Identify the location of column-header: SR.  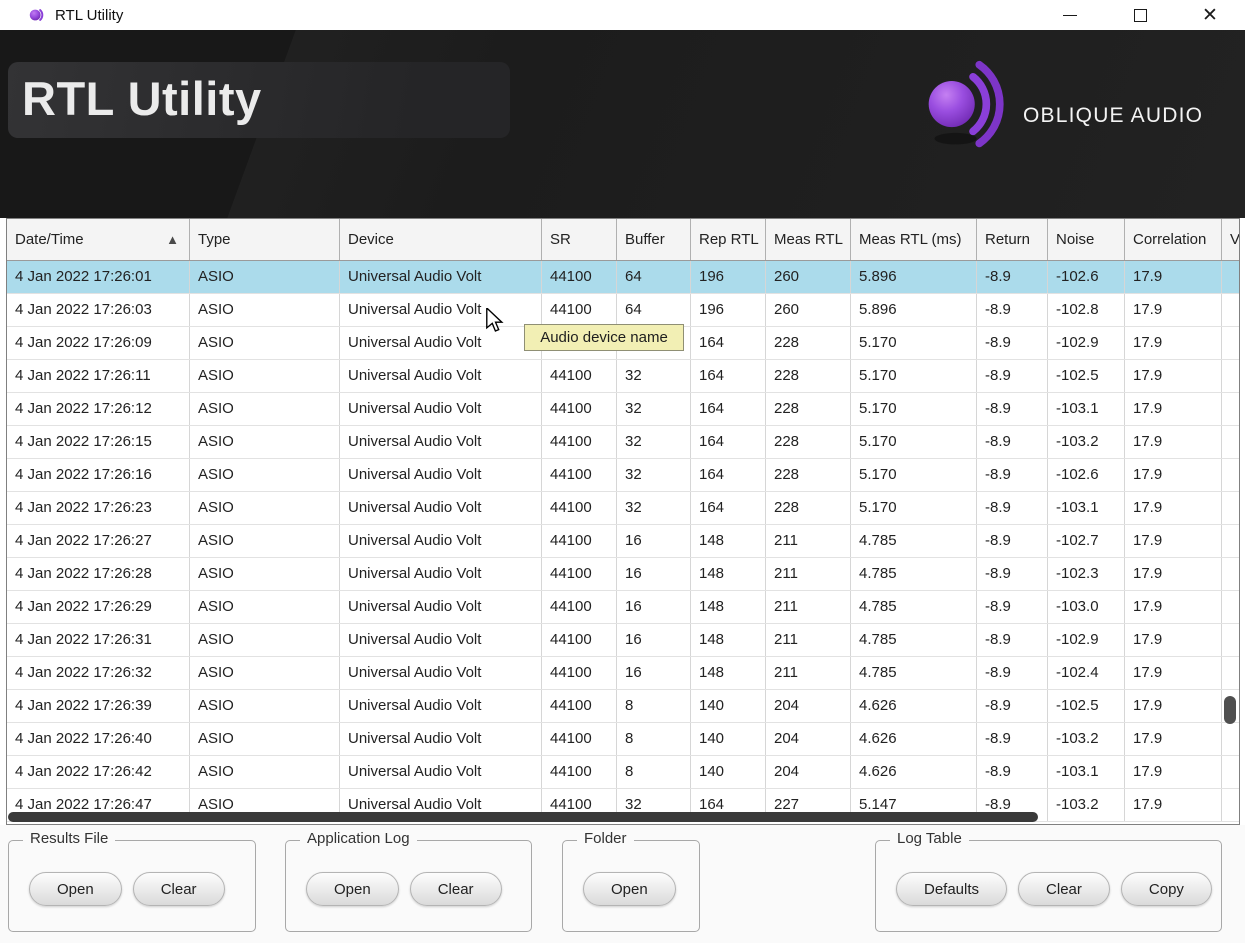
(579, 239).